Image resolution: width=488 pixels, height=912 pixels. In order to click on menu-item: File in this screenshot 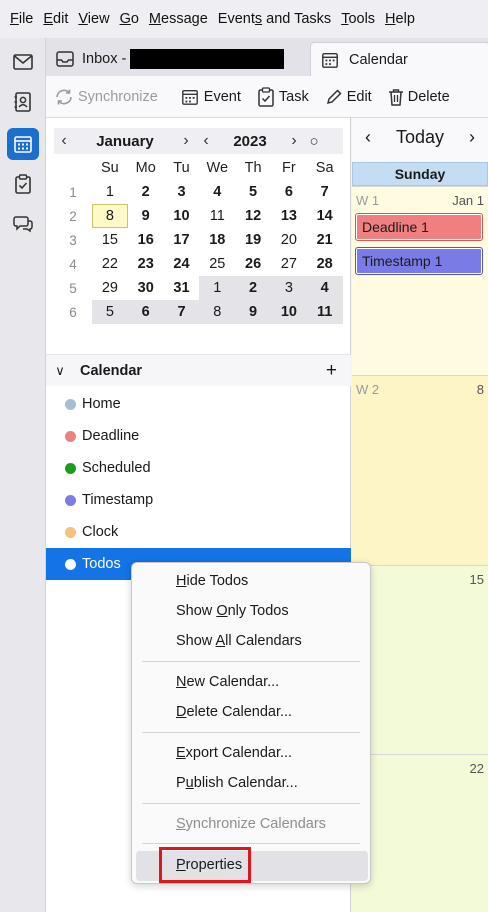, I will do `click(21, 19)`.